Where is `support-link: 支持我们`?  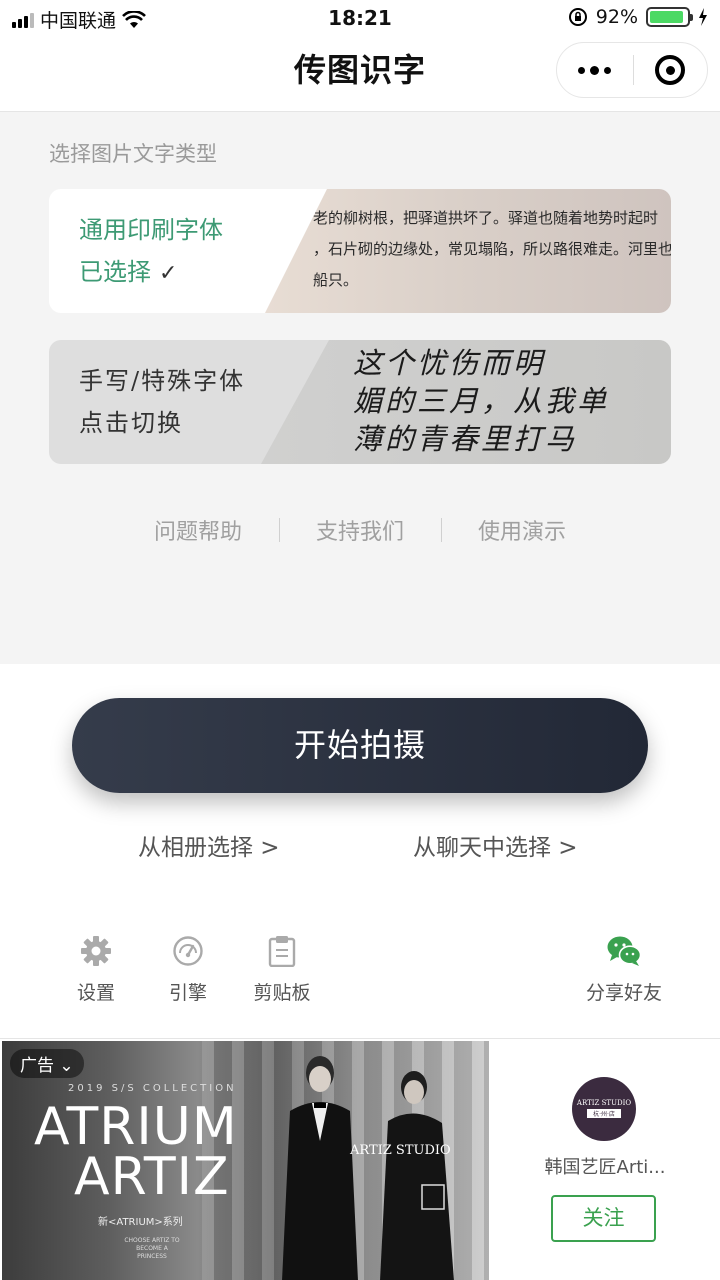 support-link: 支持我们 is located at coordinates (360, 530).